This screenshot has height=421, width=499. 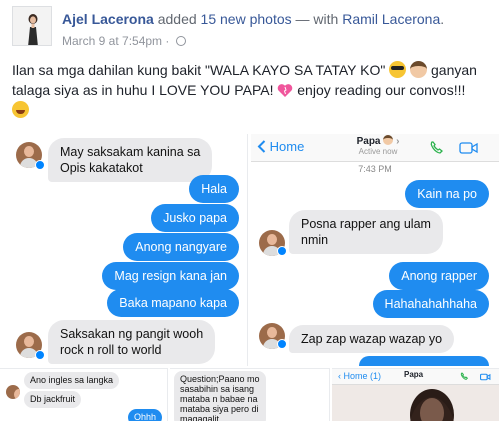 I want to click on message-bubble-out: Ohhh, so click(x=145, y=415).